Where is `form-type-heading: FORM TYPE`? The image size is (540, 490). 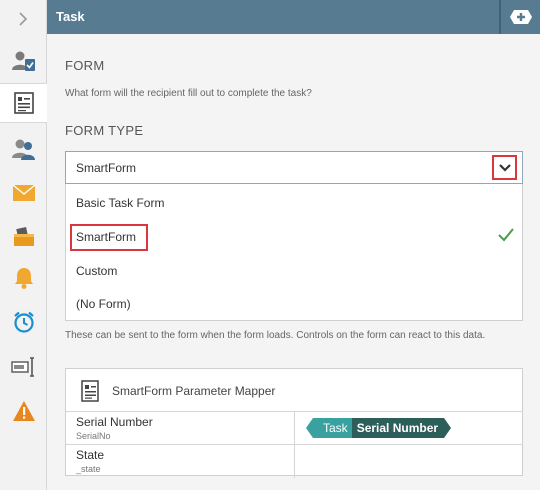 form-type-heading: FORM TYPE is located at coordinates (104, 130).